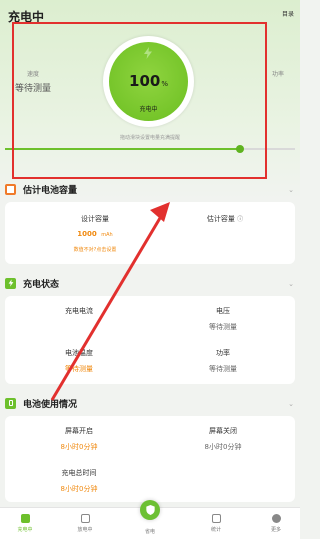  What do you see at coordinates (79, 473) in the screenshot?
I see `total-charge-time-label: 充电总时间` at bounding box center [79, 473].